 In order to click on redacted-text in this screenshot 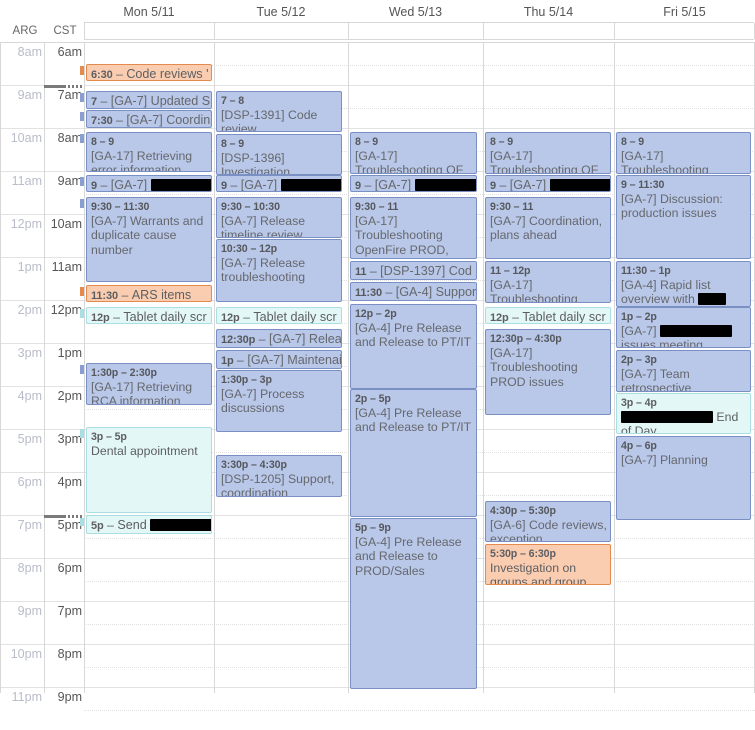, I will do `click(180, 525)`.